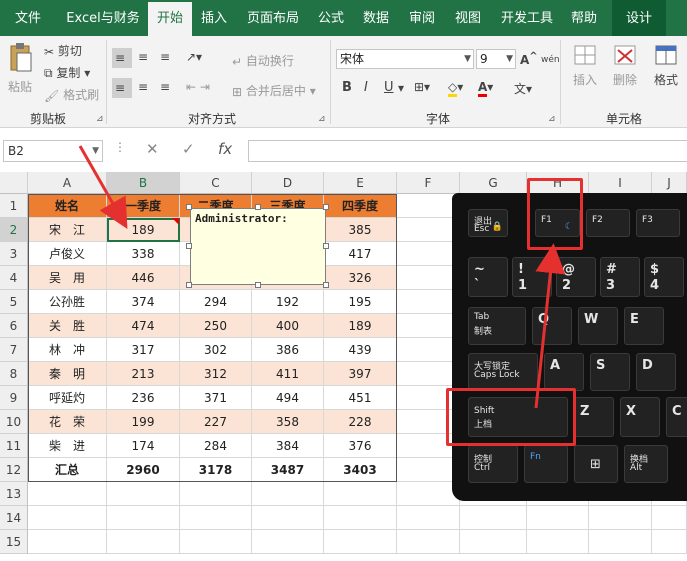 The height and width of the screenshot is (561, 687). Describe the element at coordinates (103, 187) in the screenshot. I see `arrow-to-b2` at that location.